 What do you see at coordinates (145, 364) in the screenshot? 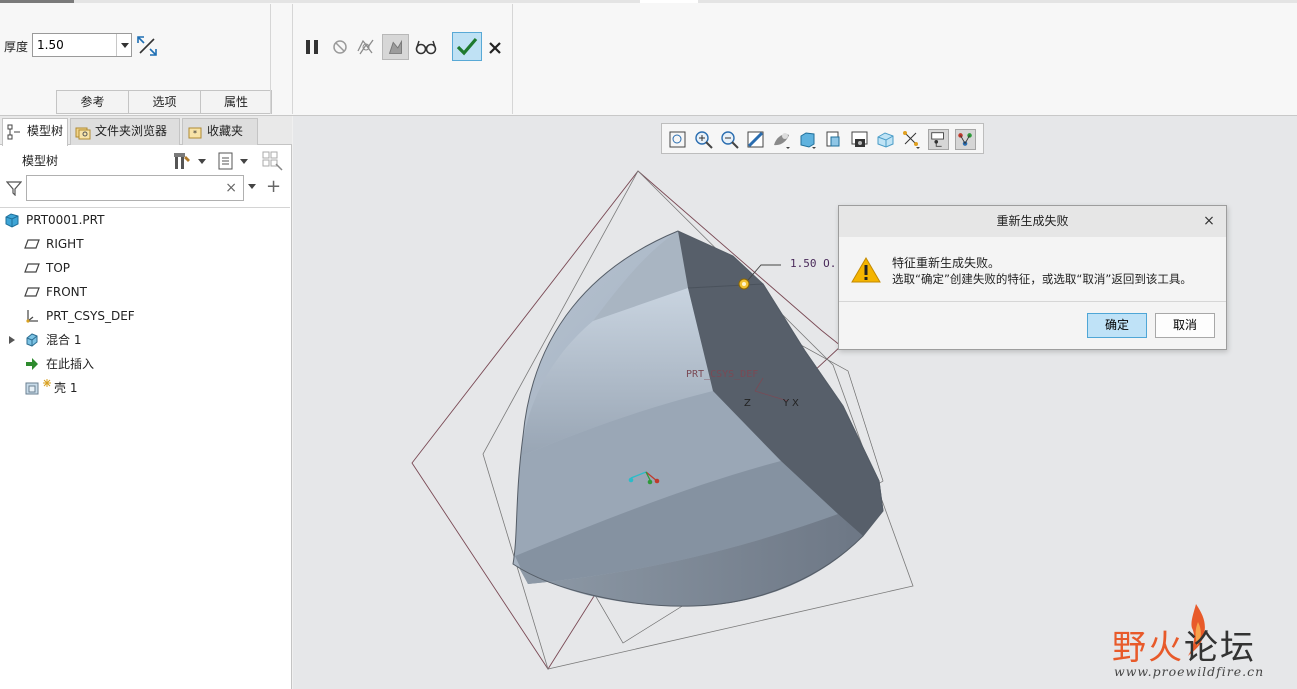
I see `tree-item-insert-here: 在此插入` at bounding box center [145, 364].